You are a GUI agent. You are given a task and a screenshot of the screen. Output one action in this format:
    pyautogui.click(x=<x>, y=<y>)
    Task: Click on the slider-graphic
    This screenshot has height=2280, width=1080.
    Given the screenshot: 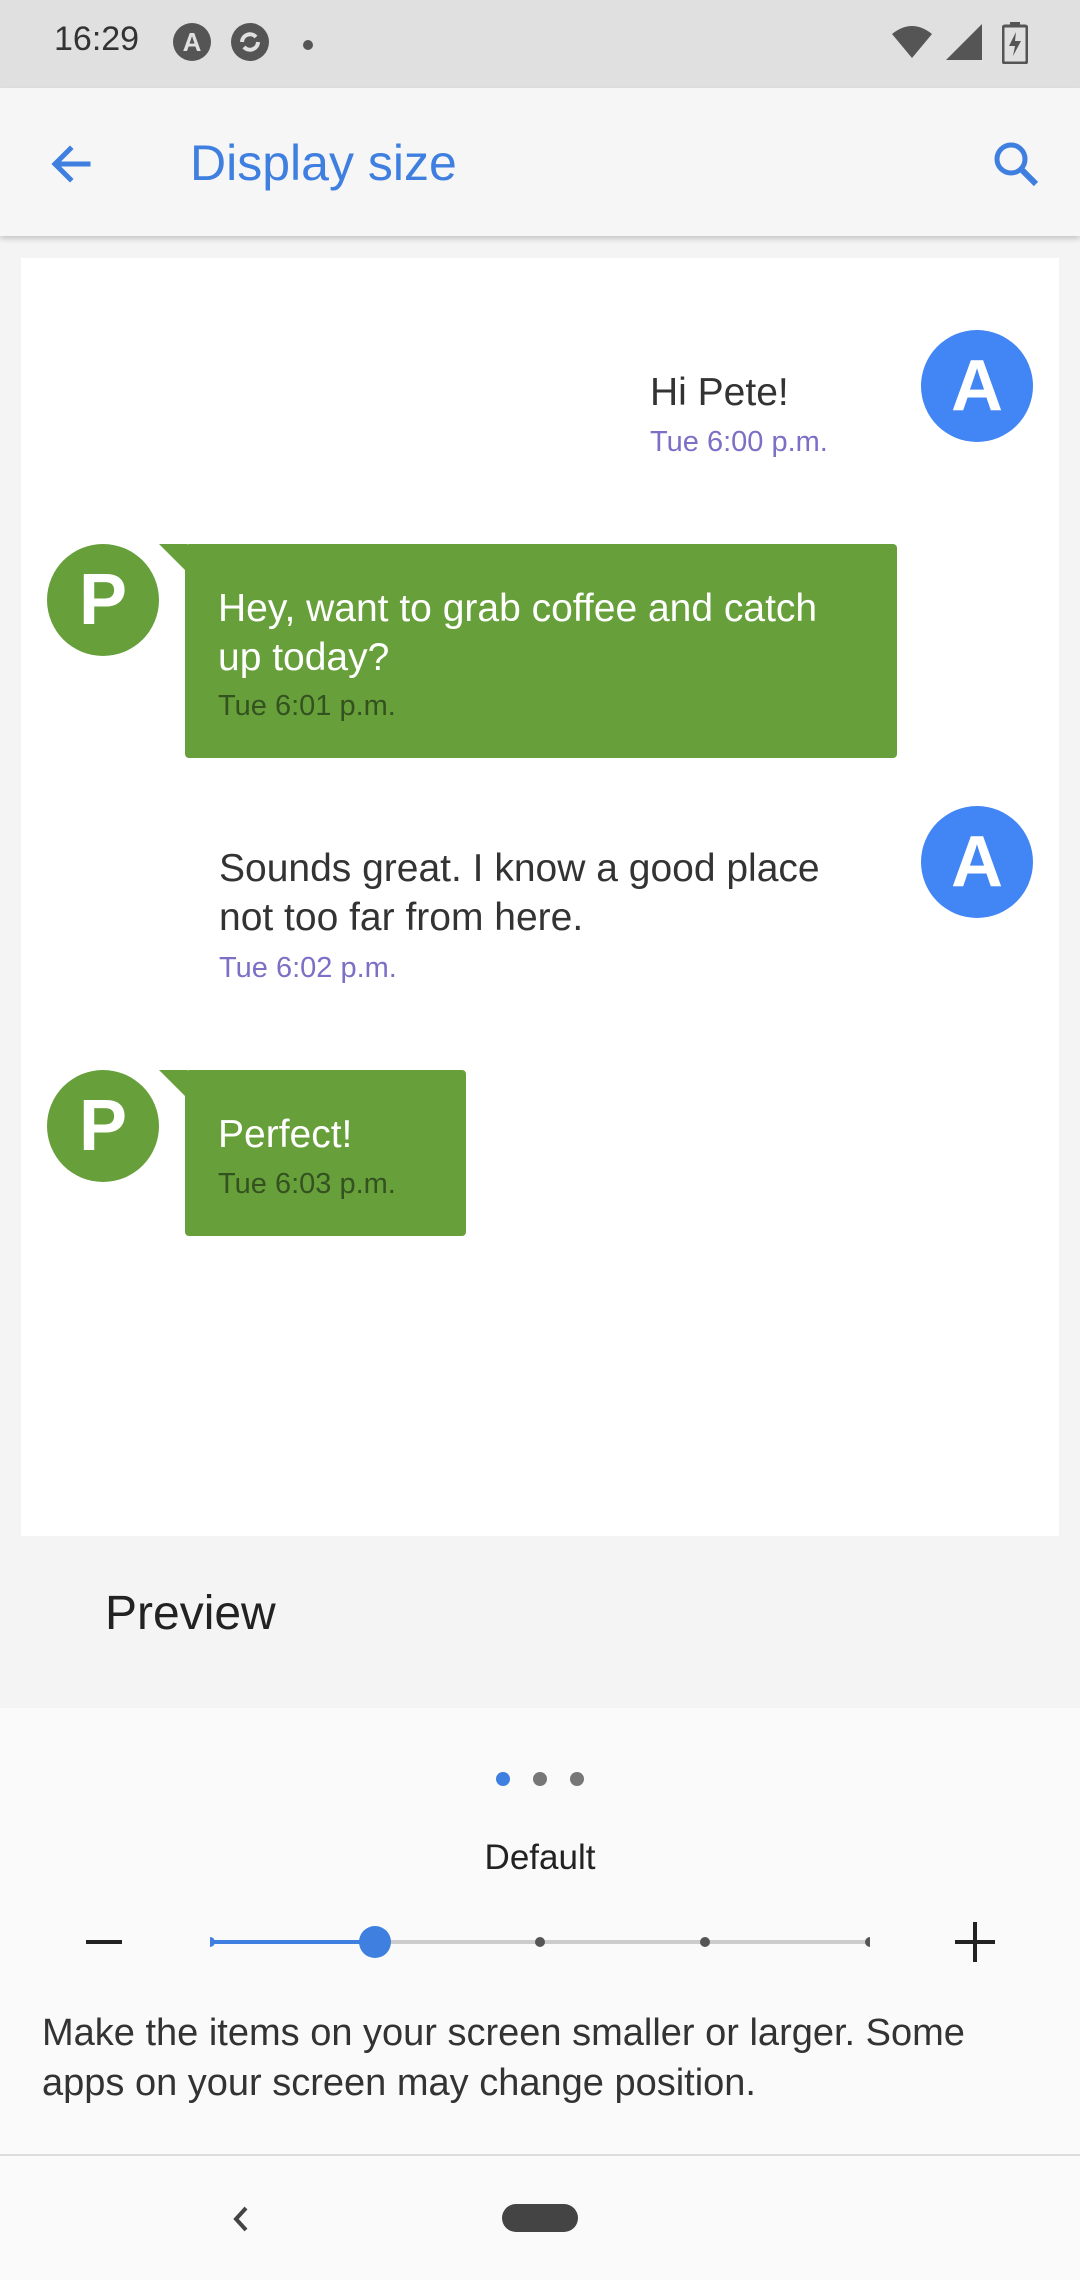 What is the action you would take?
    pyautogui.click(x=540, y=1942)
    